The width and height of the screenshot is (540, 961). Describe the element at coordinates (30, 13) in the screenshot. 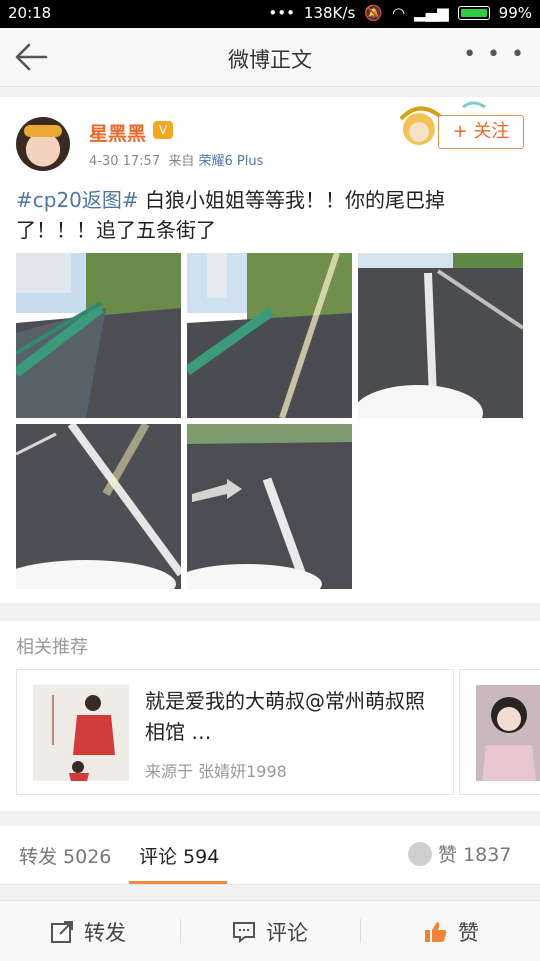

I see `status-time: 20:18` at that location.